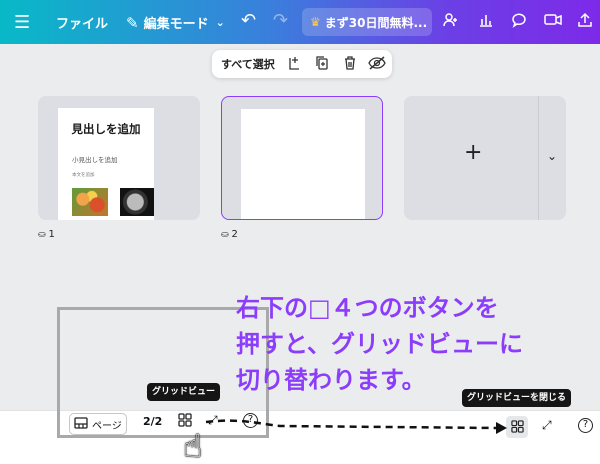 This screenshot has height=464, width=600. Describe the element at coordinates (90, 202) in the screenshot. I see `fruit-photo` at that location.